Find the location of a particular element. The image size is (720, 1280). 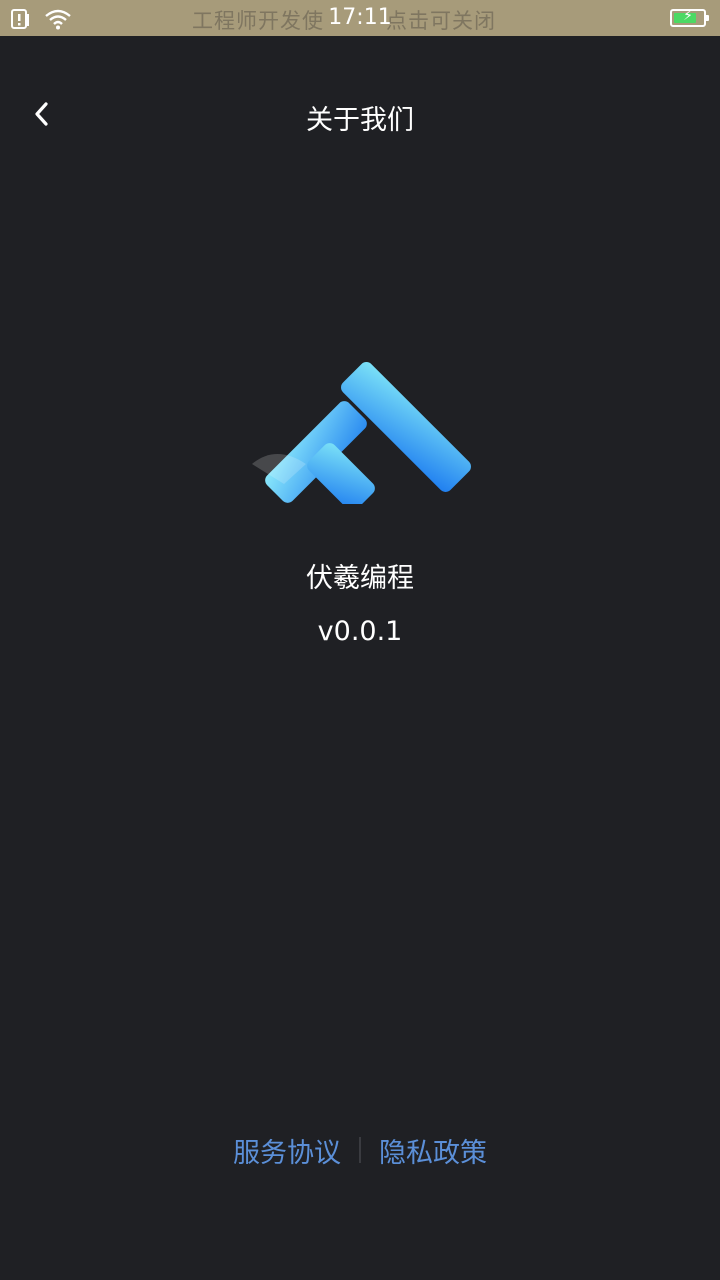

service-agreement-link: 服务协议 is located at coordinates (287, 1150).